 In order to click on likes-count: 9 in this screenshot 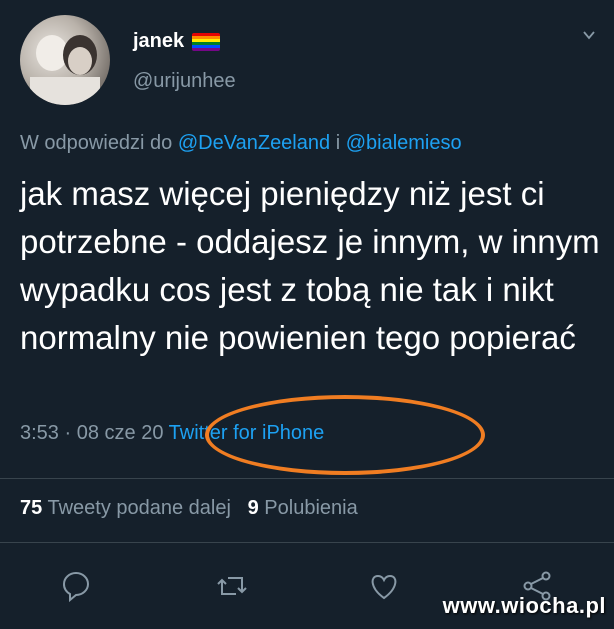, I will do `click(253, 508)`.